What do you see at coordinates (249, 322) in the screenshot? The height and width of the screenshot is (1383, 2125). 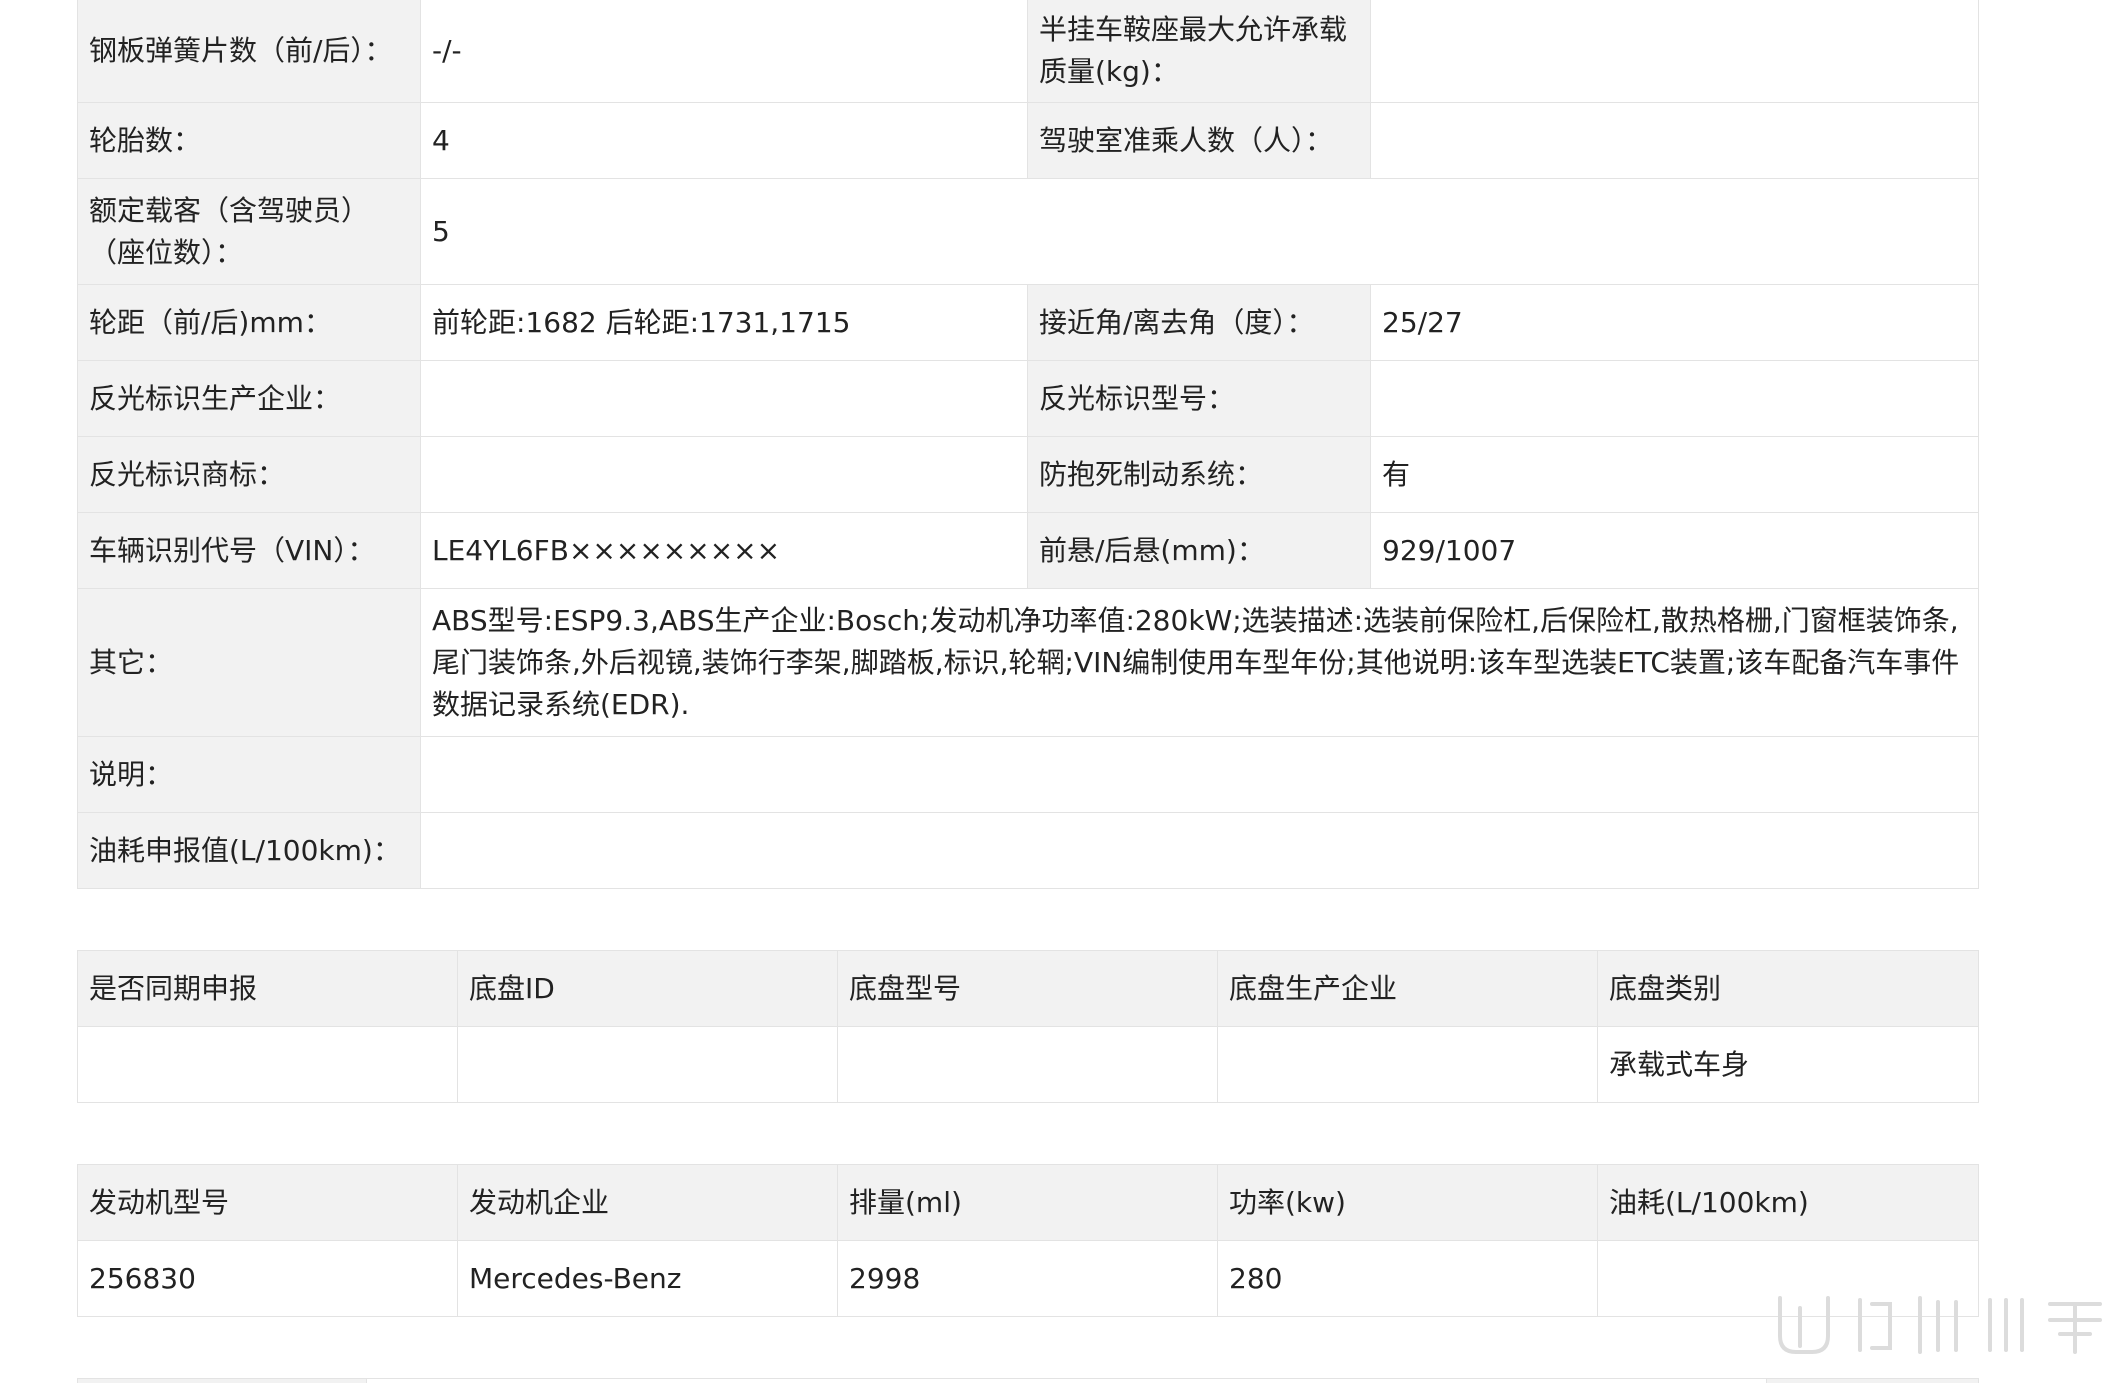 I see `track-width-label: 轮距（前/后)mm：` at bounding box center [249, 322].